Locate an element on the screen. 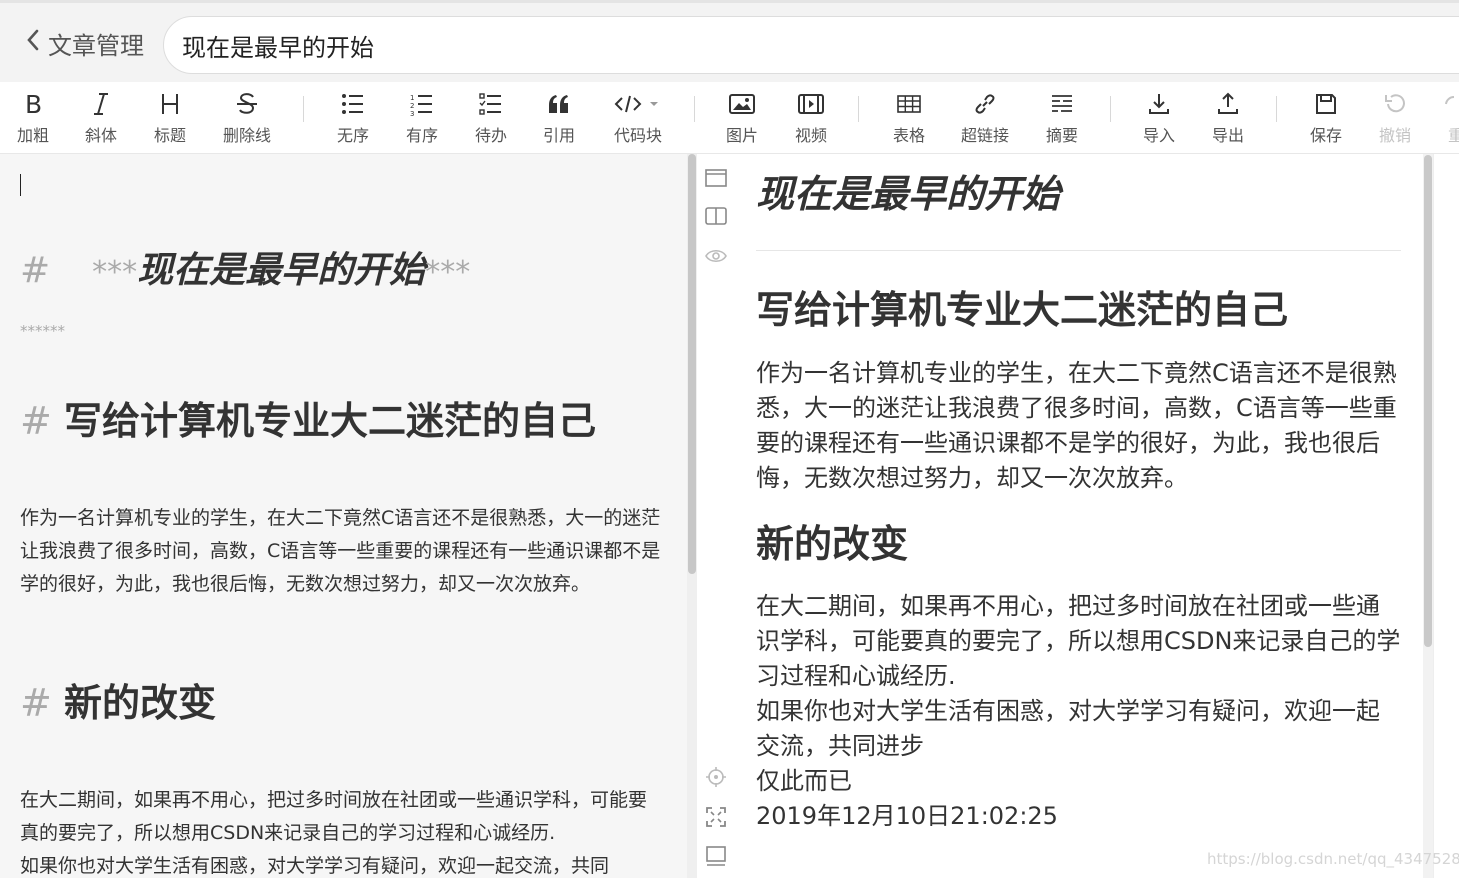  svg-text: 3 is located at coordinates (412, 113).